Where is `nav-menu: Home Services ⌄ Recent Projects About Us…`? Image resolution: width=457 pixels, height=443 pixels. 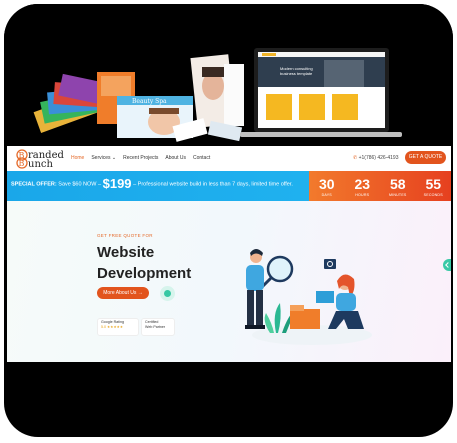
nav-menu: Home Services ⌄ Recent Projects About Us… is located at coordinates (140, 158).